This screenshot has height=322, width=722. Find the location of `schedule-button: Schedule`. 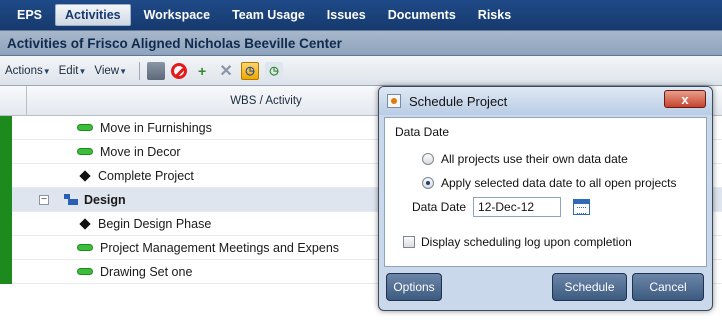

schedule-button: Schedule is located at coordinates (589, 287).